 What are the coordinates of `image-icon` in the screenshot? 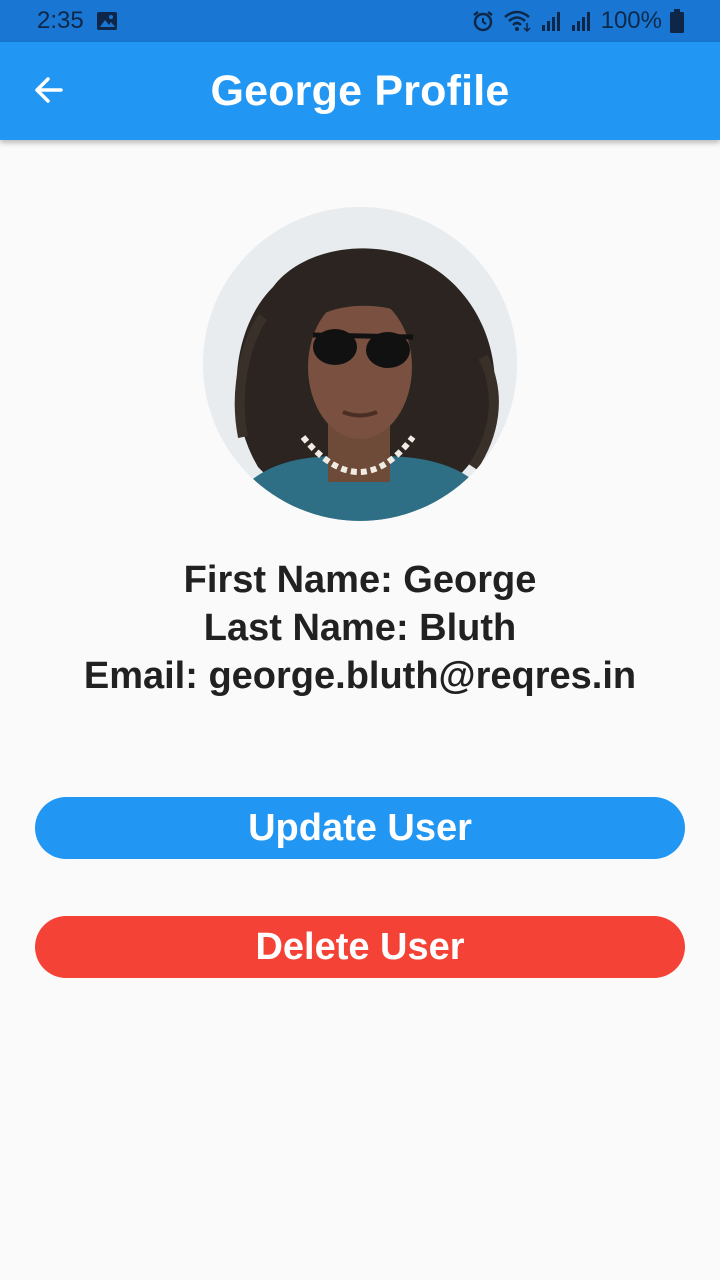 It's located at (107, 21).